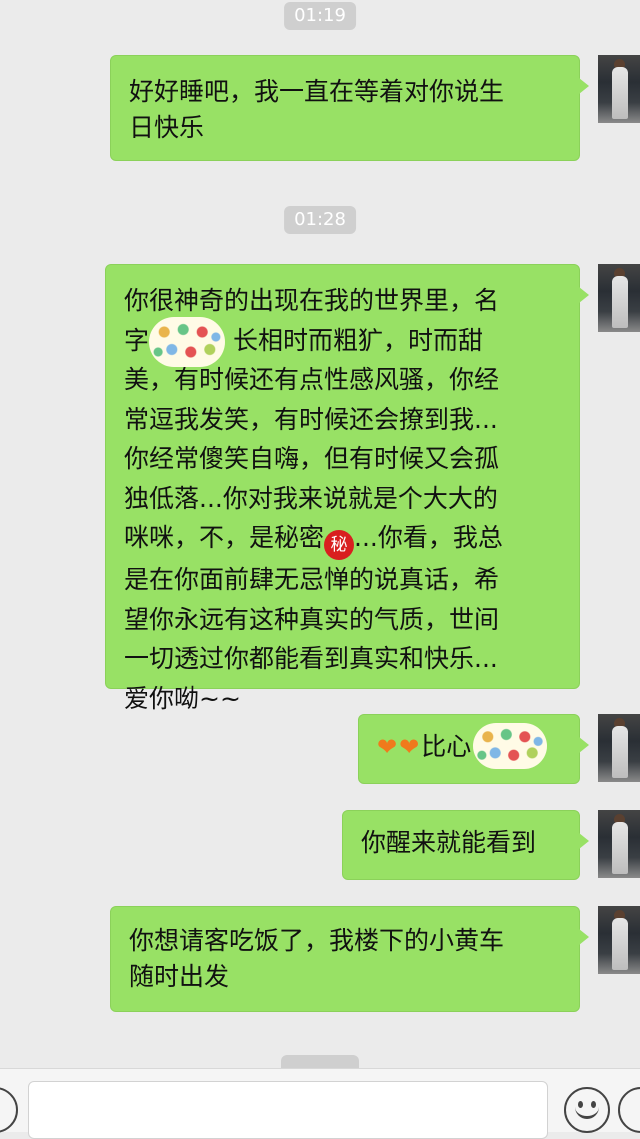 The width and height of the screenshot is (640, 1139). I want to click on message-text-line: 独低落...你对我来说就是个大大的, so click(311, 498).